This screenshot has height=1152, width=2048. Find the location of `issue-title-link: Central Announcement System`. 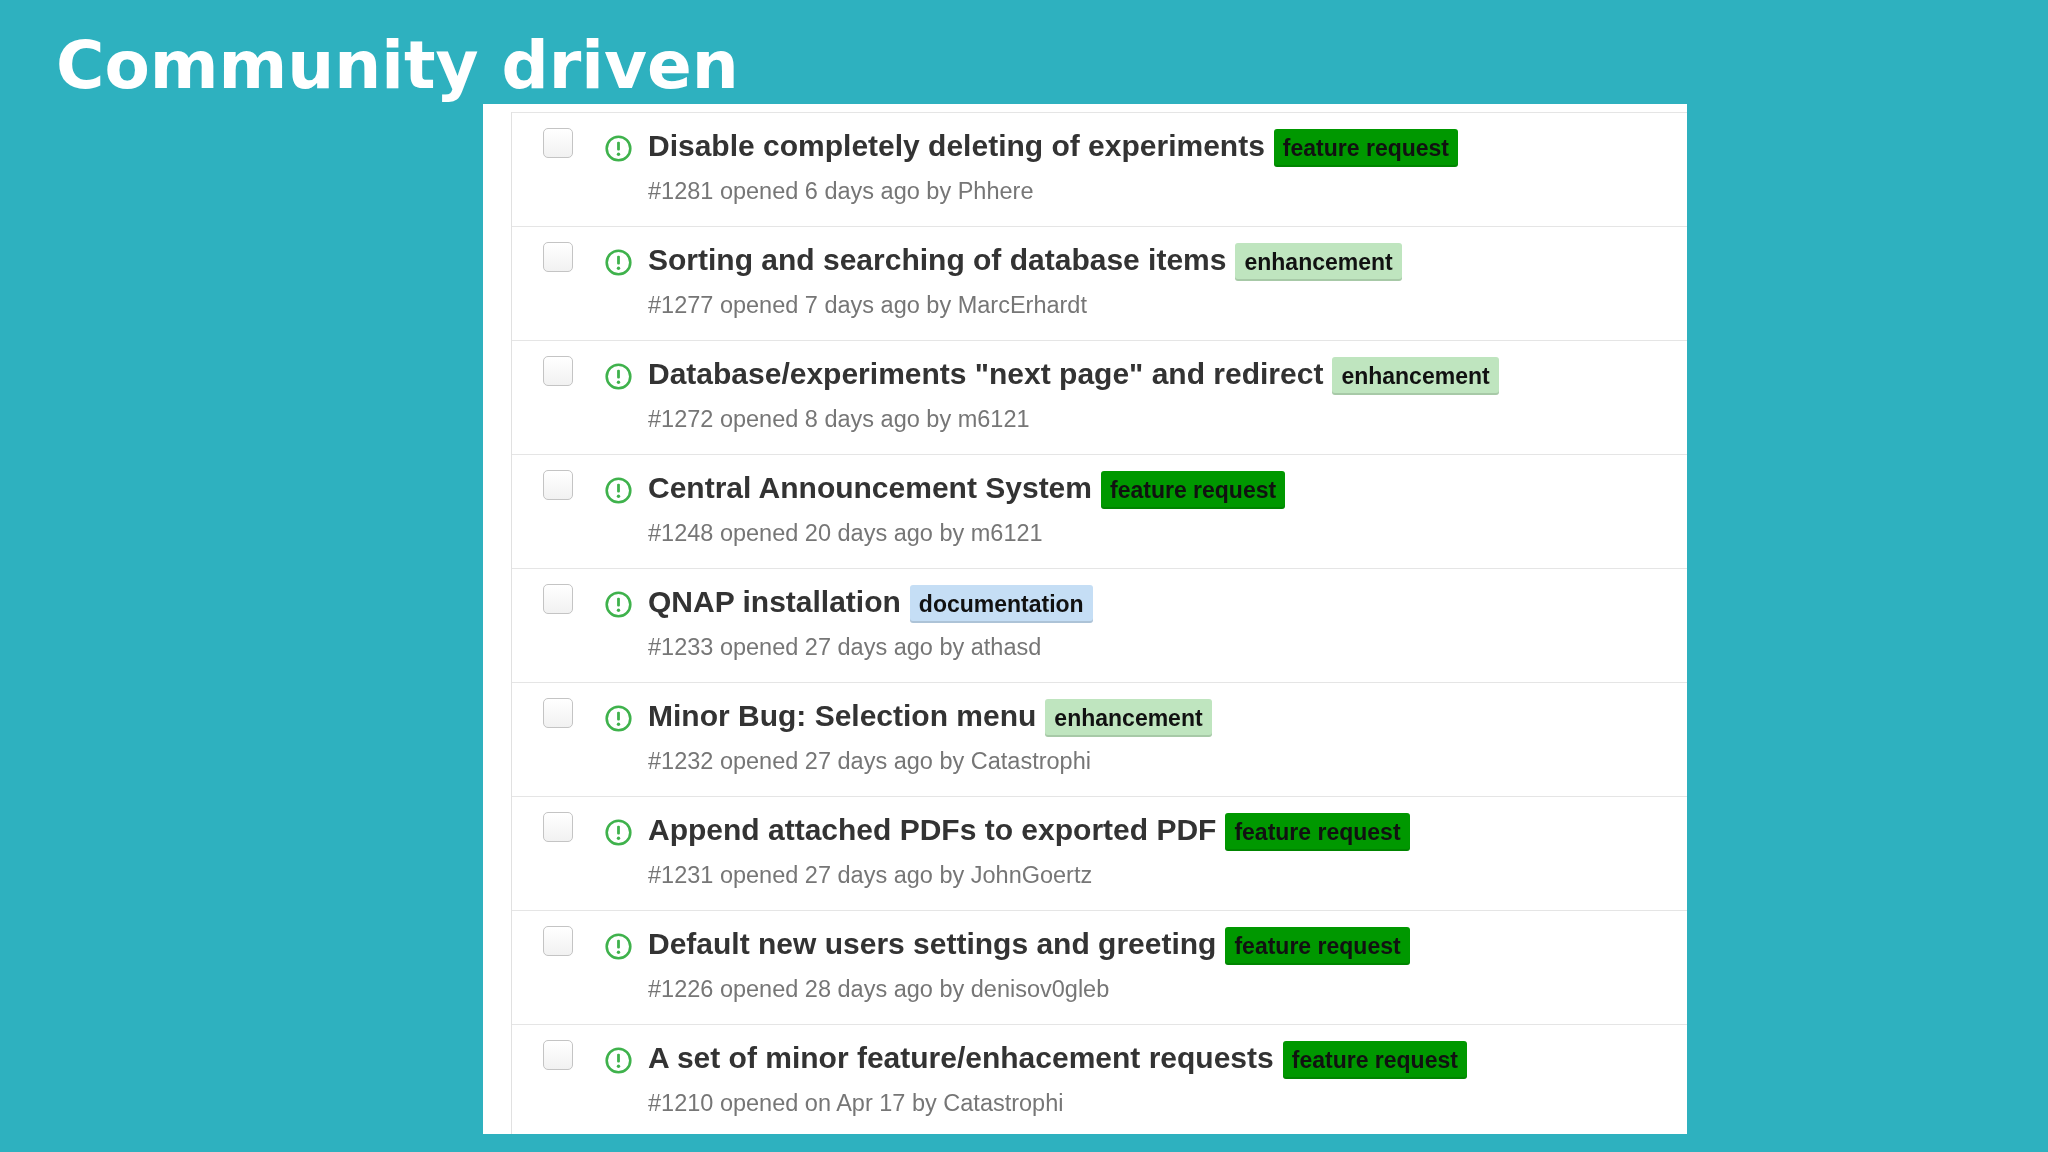

issue-title-link: Central Announcement System is located at coordinates (870, 488).